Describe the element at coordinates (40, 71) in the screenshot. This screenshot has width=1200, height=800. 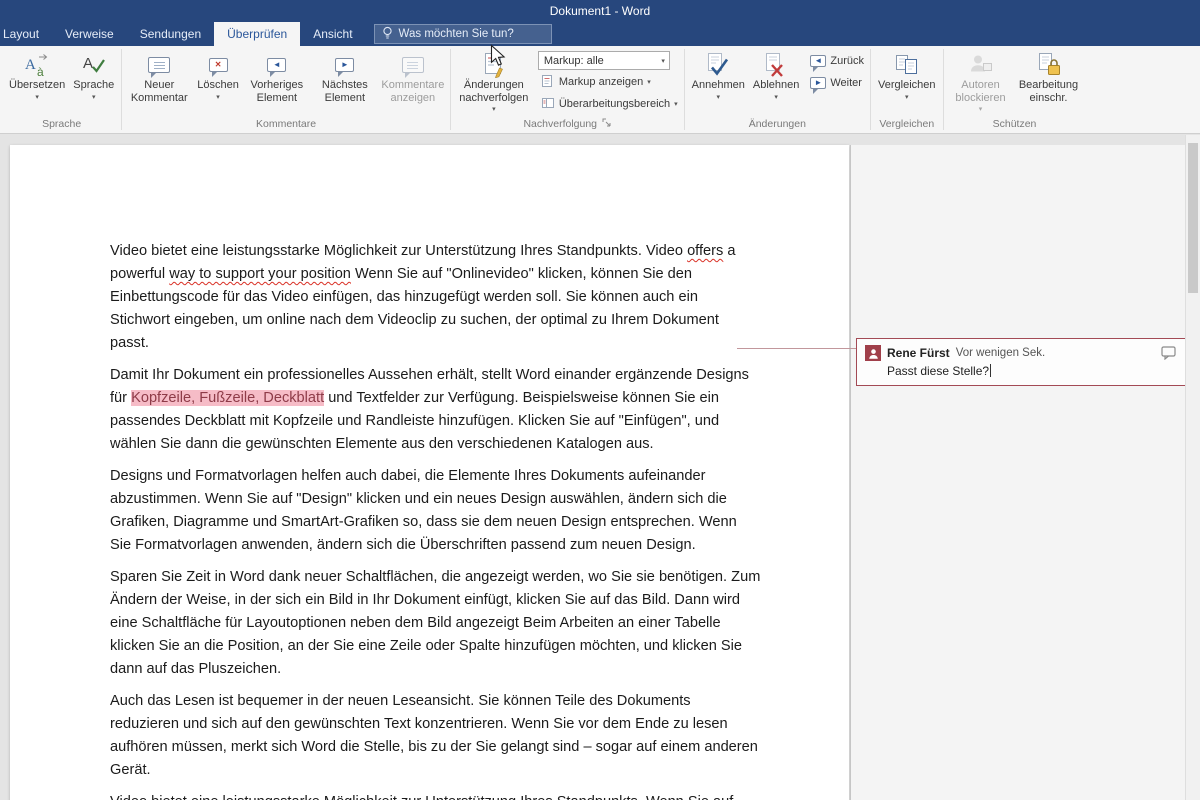
I see `svg-text: à` at that location.